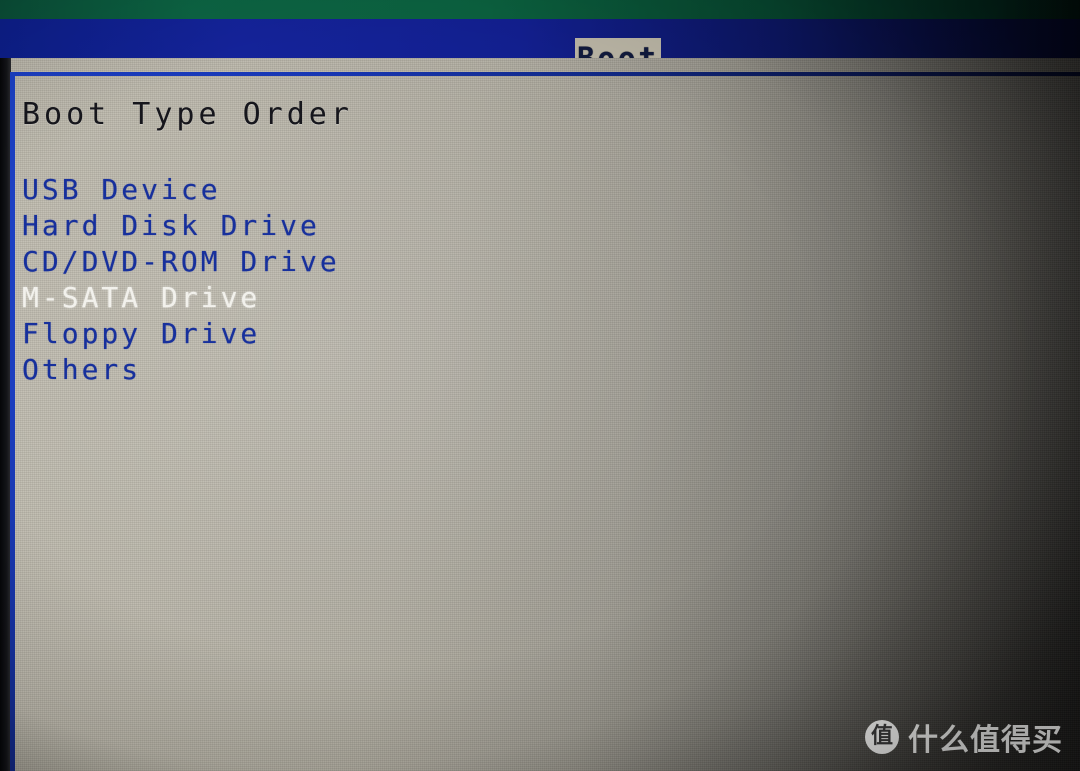 This screenshot has width=1080, height=771. Describe the element at coordinates (187, 114) in the screenshot. I see `section-title-boot-type-order: Boot Type Order` at that location.